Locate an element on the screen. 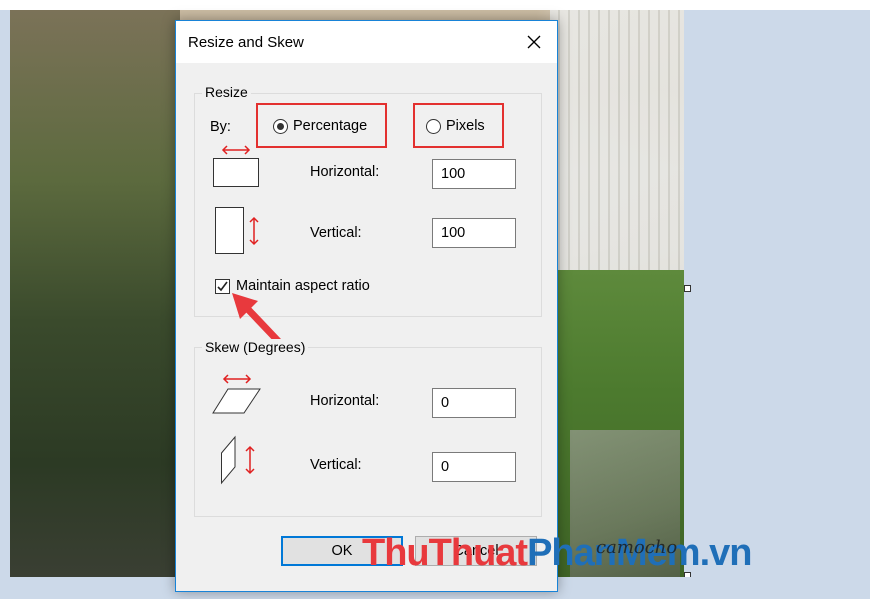  radio-selected-dot is located at coordinates (280, 126).